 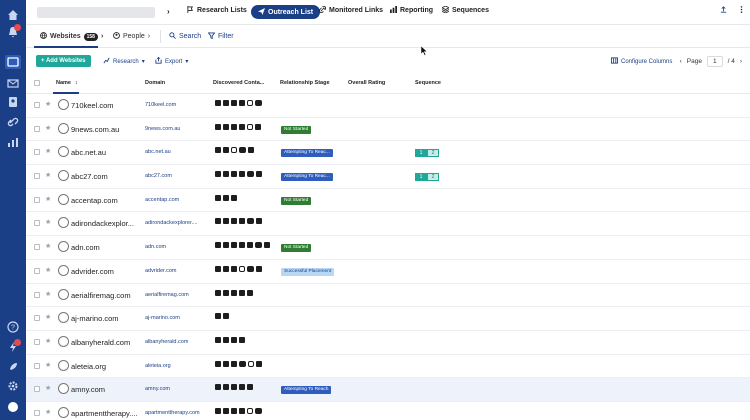 I want to click on website-name: 710keel.com, so click(x=92, y=105).